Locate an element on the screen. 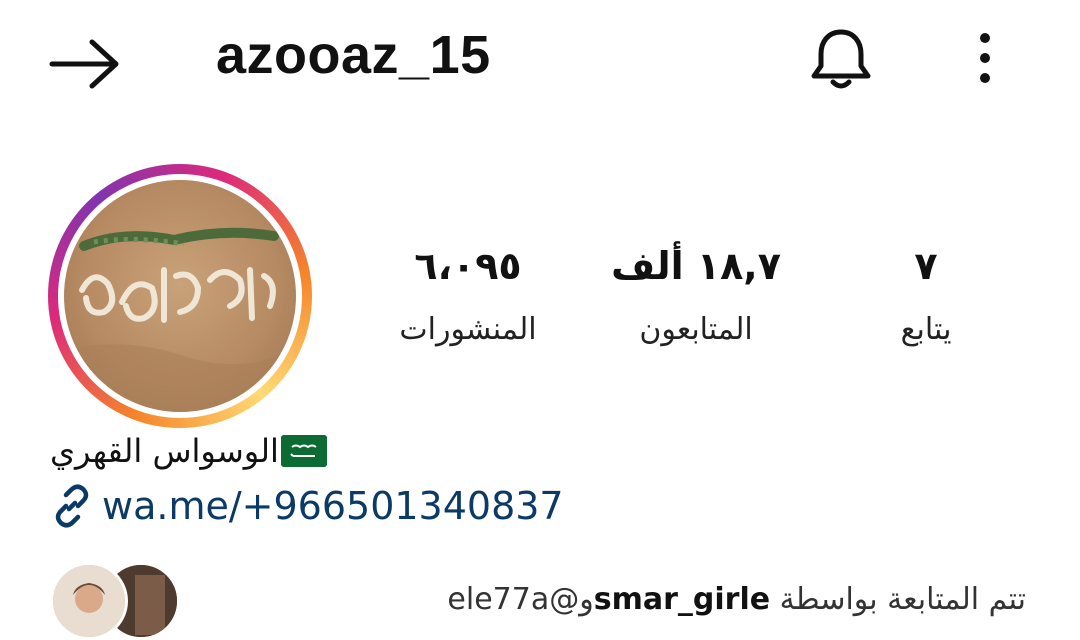  bio-link: wa.me/+966501340837 is located at coordinates (307, 508).